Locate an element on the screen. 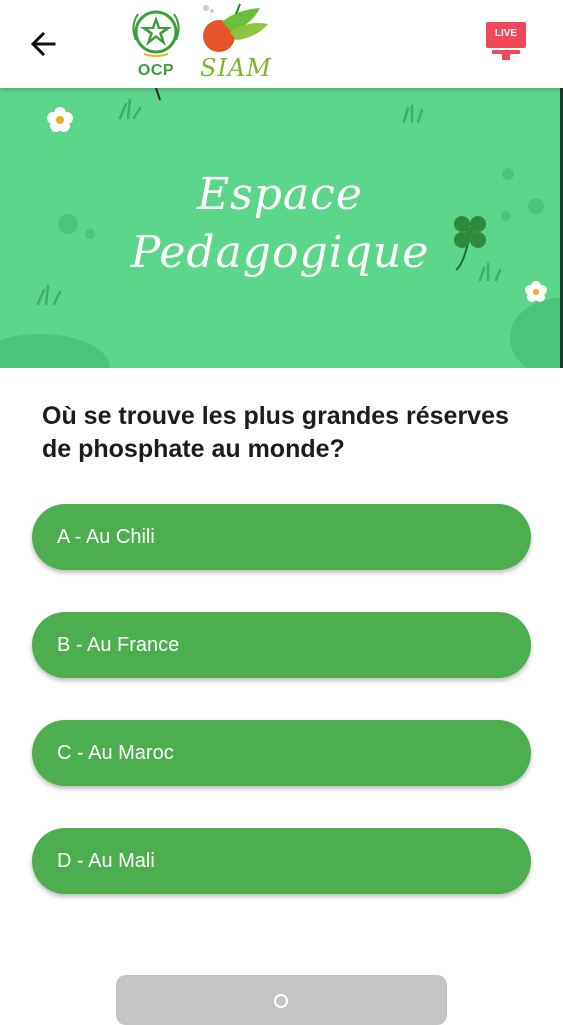 The image size is (563, 1025). live-label: LIVE is located at coordinates (506, 33).